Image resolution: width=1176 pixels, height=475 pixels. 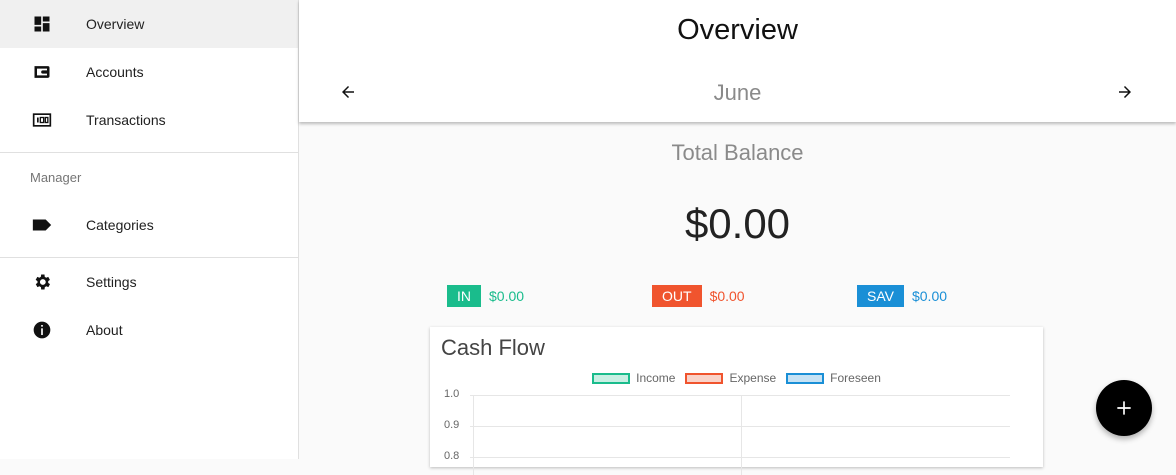 I want to click on legend-item-income: Income, so click(x=633, y=378).